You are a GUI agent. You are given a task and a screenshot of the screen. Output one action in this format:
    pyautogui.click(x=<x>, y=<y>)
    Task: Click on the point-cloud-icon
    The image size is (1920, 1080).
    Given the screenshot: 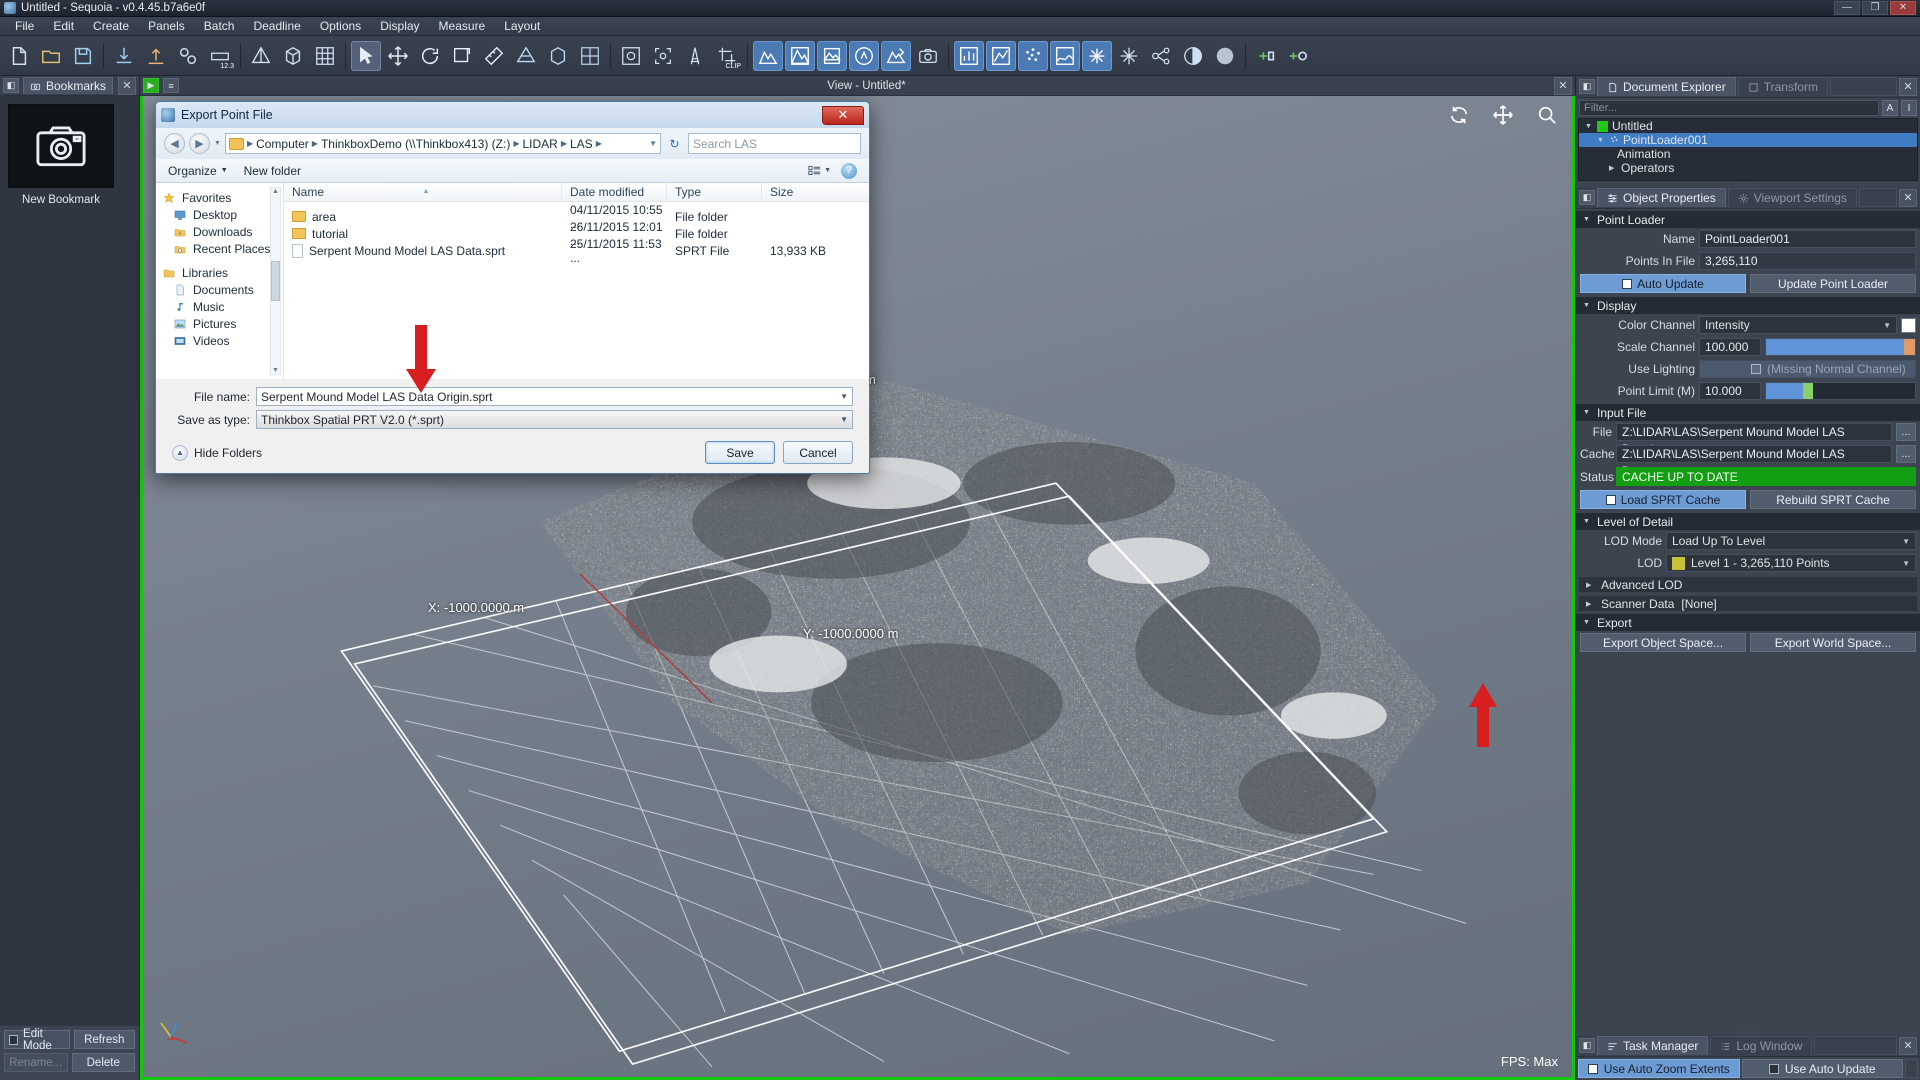 What is the action you would take?
    pyautogui.click(x=1033, y=55)
    